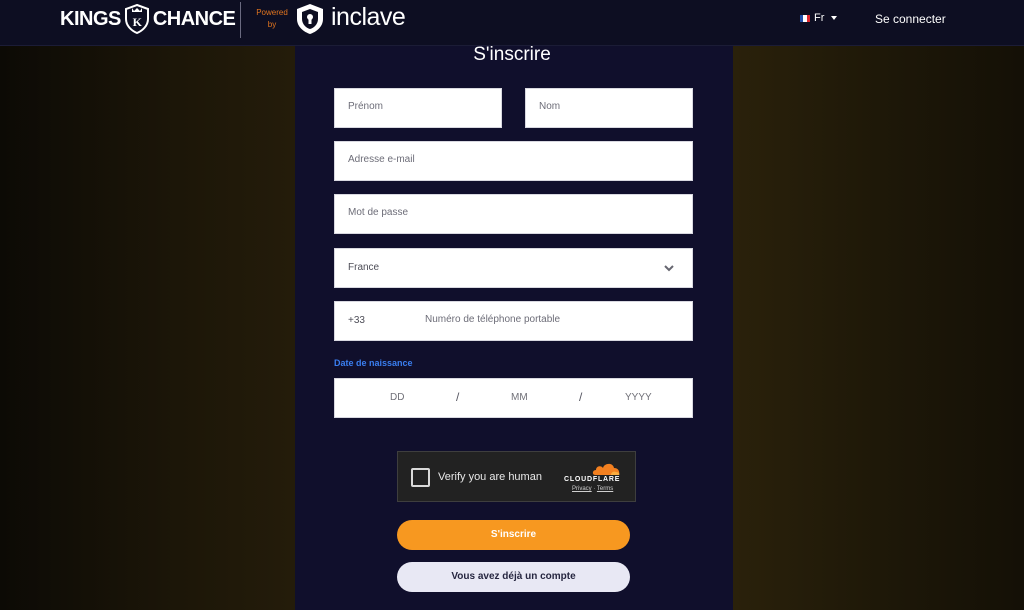 The height and width of the screenshot is (610, 1024). Describe the element at coordinates (513, 535) in the screenshot. I see `signup-button: S'inscrire` at that location.